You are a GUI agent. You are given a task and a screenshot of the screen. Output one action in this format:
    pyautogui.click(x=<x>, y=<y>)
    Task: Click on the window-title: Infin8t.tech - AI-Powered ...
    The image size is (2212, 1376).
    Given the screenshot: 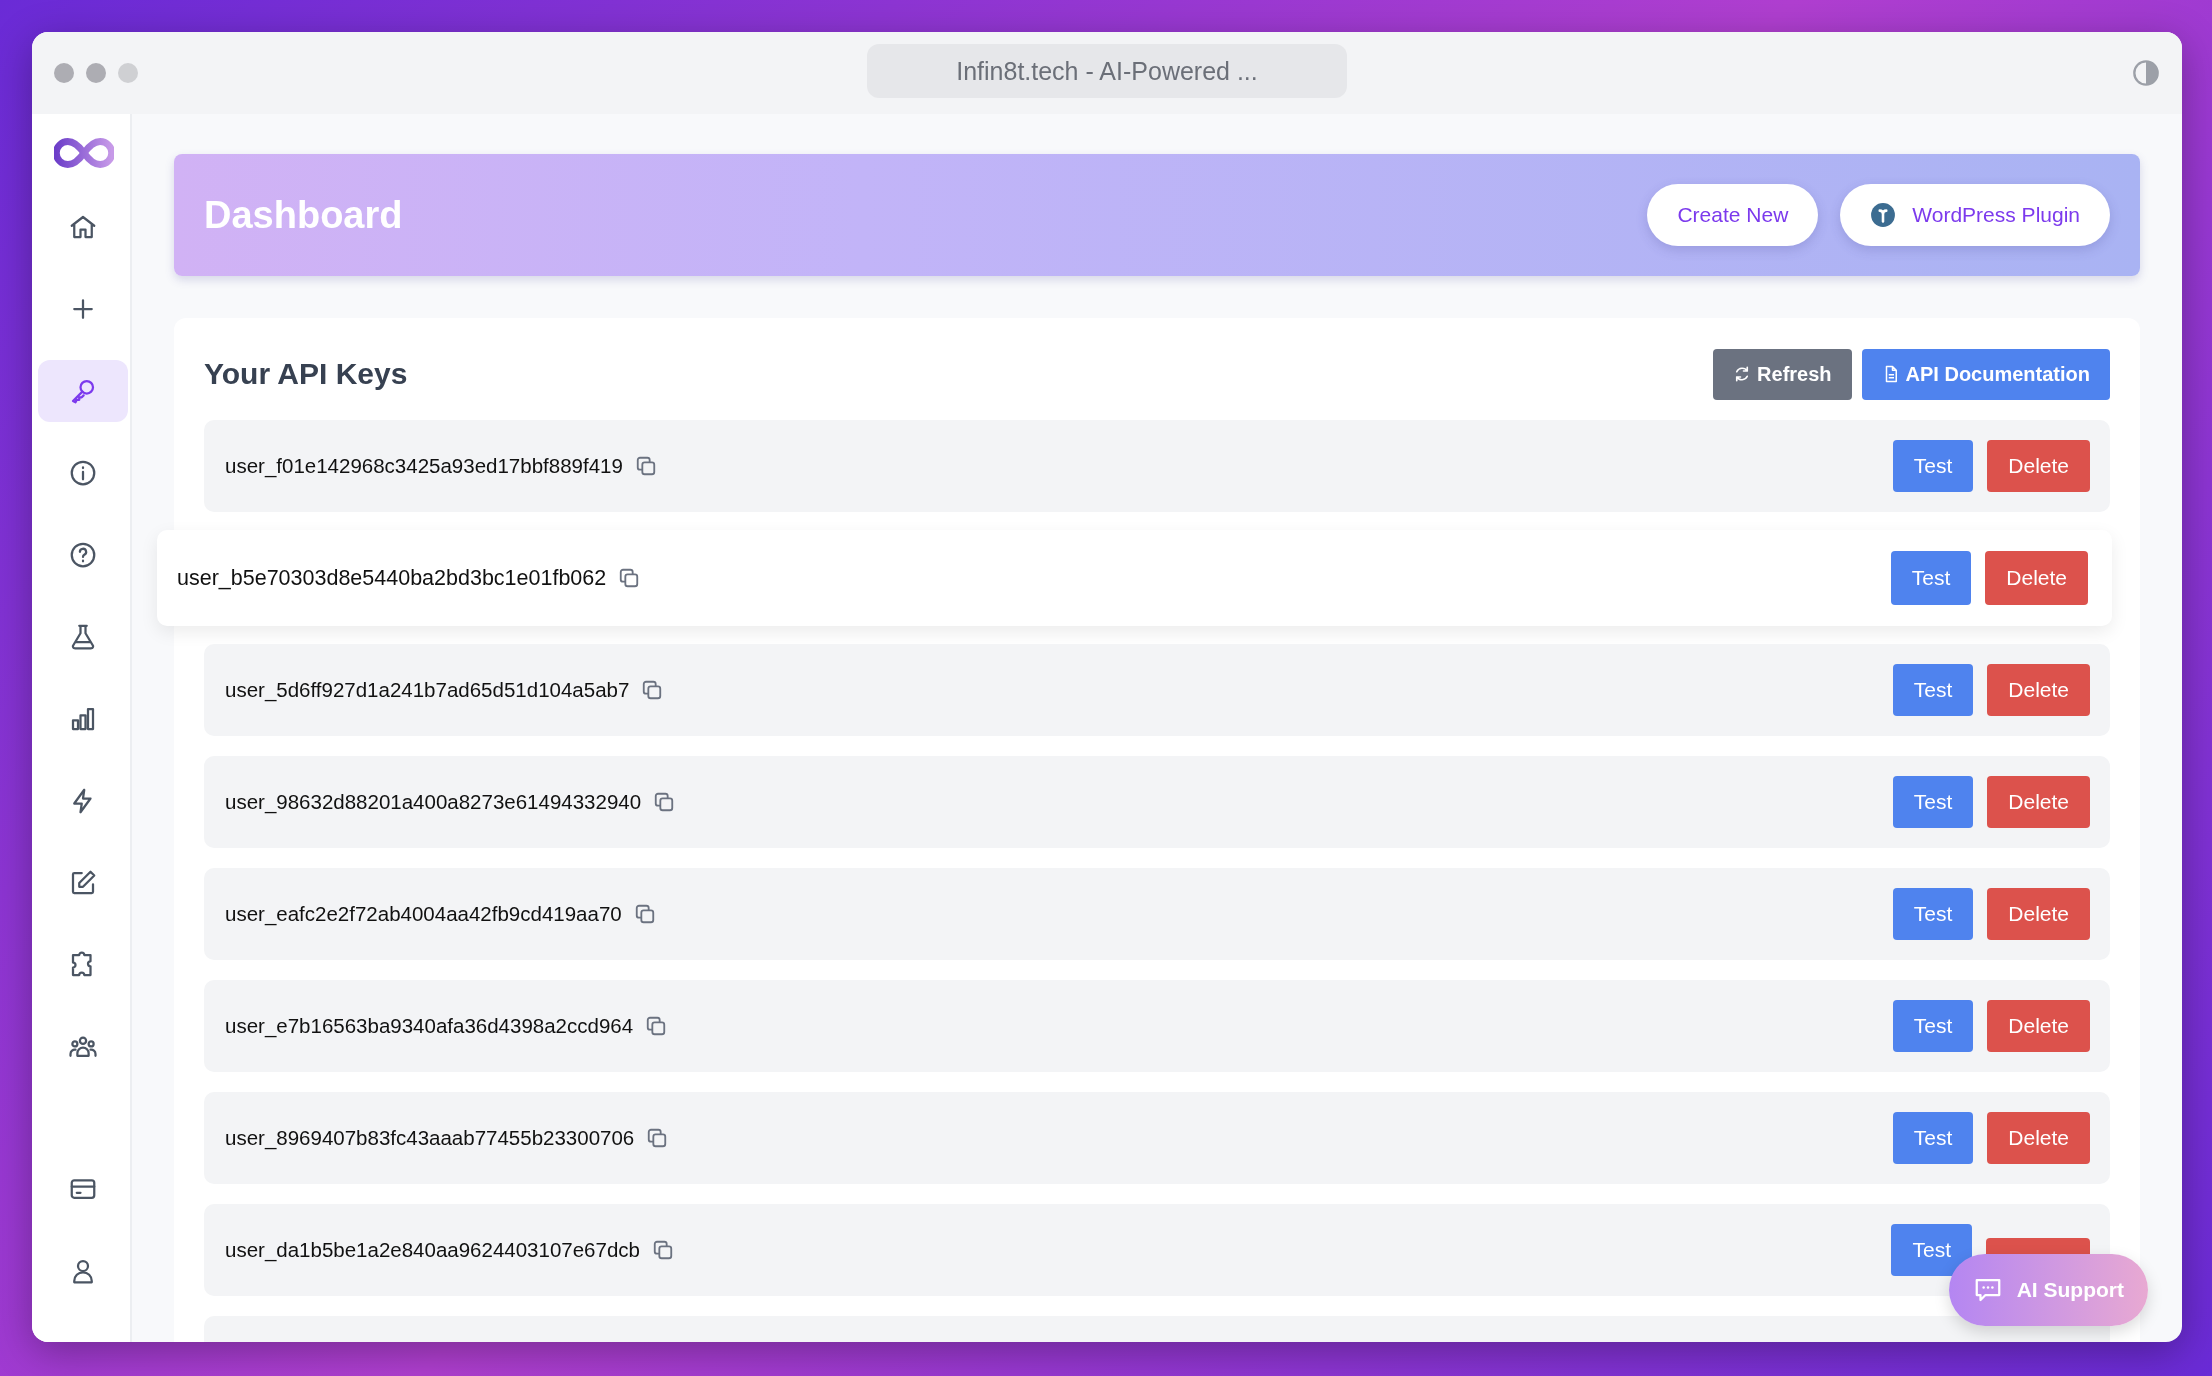 What is the action you would take?
    pyautogui.click(x=1107, y=71)
    